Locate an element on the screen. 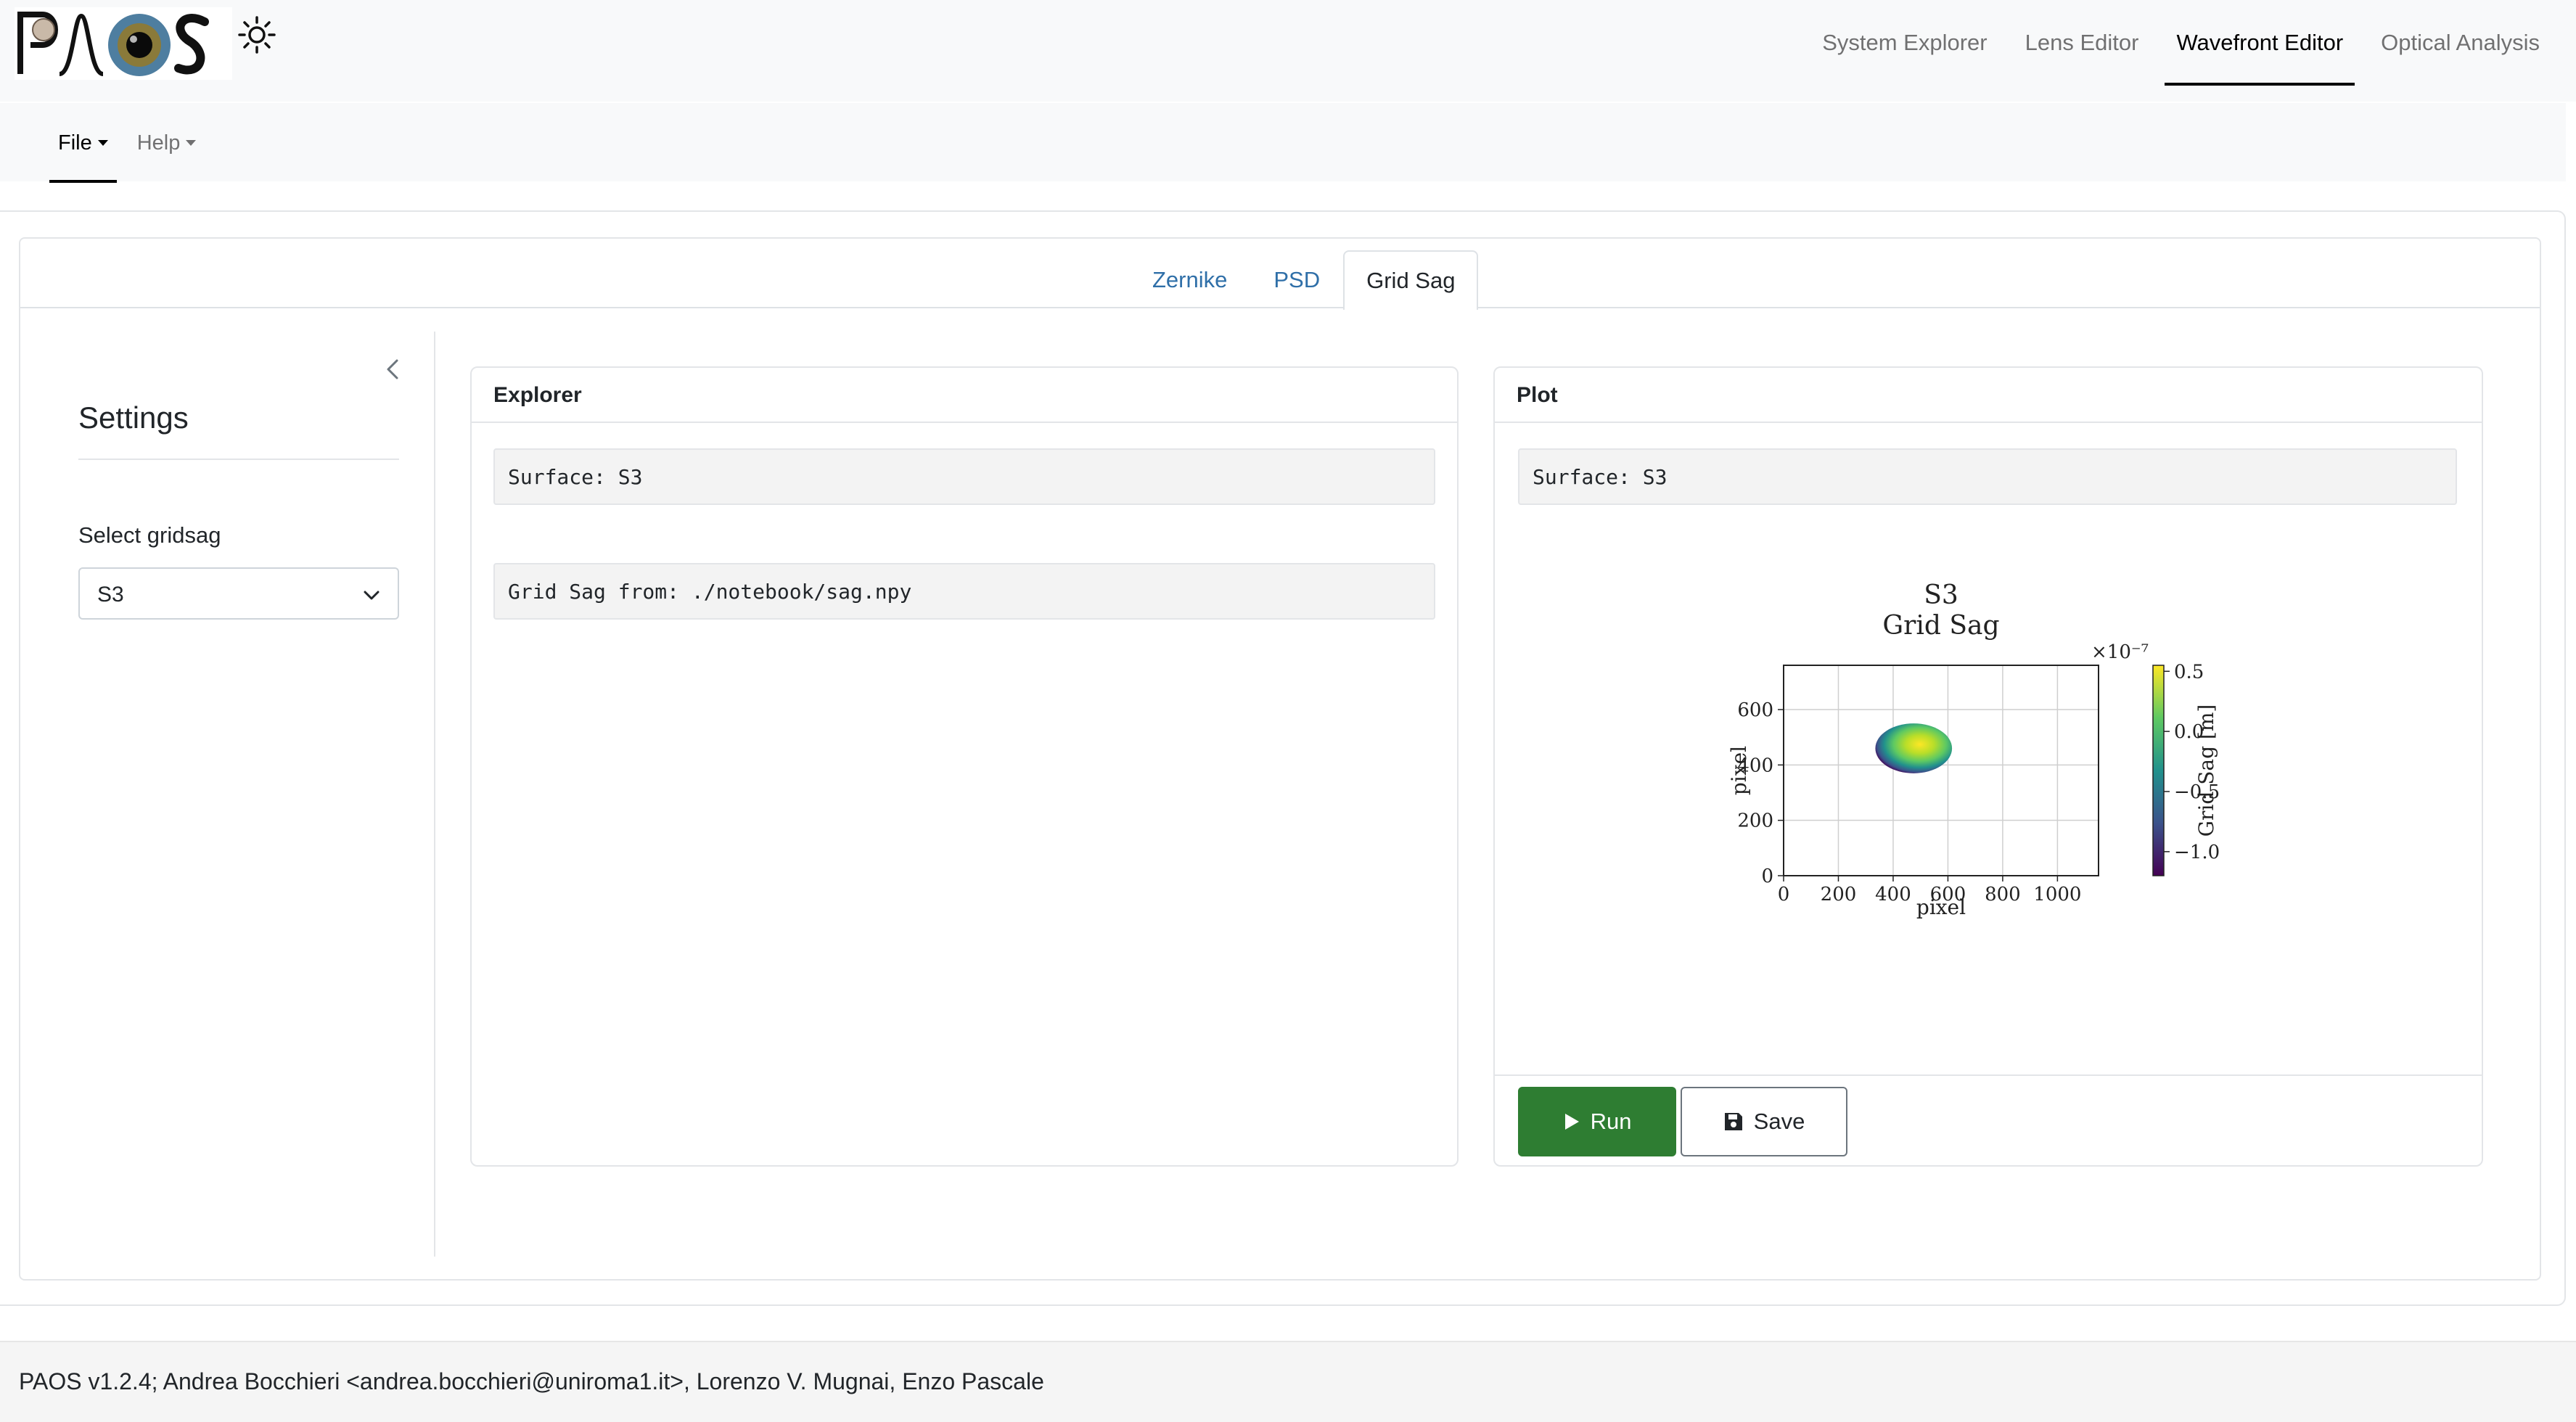 This screenshot has height=1422, width=2576. colorbar-tick-label: 0.5 is located at coordinates (2189, 672).